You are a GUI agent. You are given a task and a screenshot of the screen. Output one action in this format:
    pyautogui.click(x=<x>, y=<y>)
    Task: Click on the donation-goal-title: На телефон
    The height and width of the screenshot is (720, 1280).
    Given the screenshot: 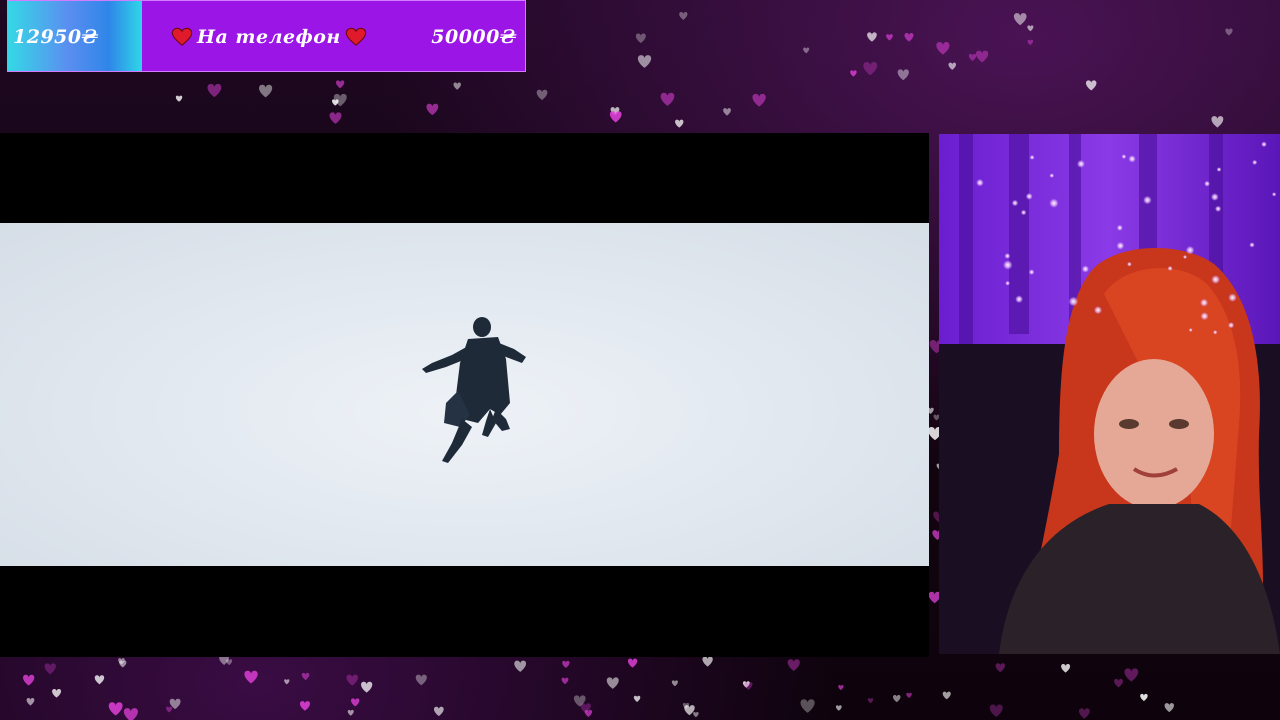 What is the action you would take?
    pyautogui.click(x=269, y=36)
    